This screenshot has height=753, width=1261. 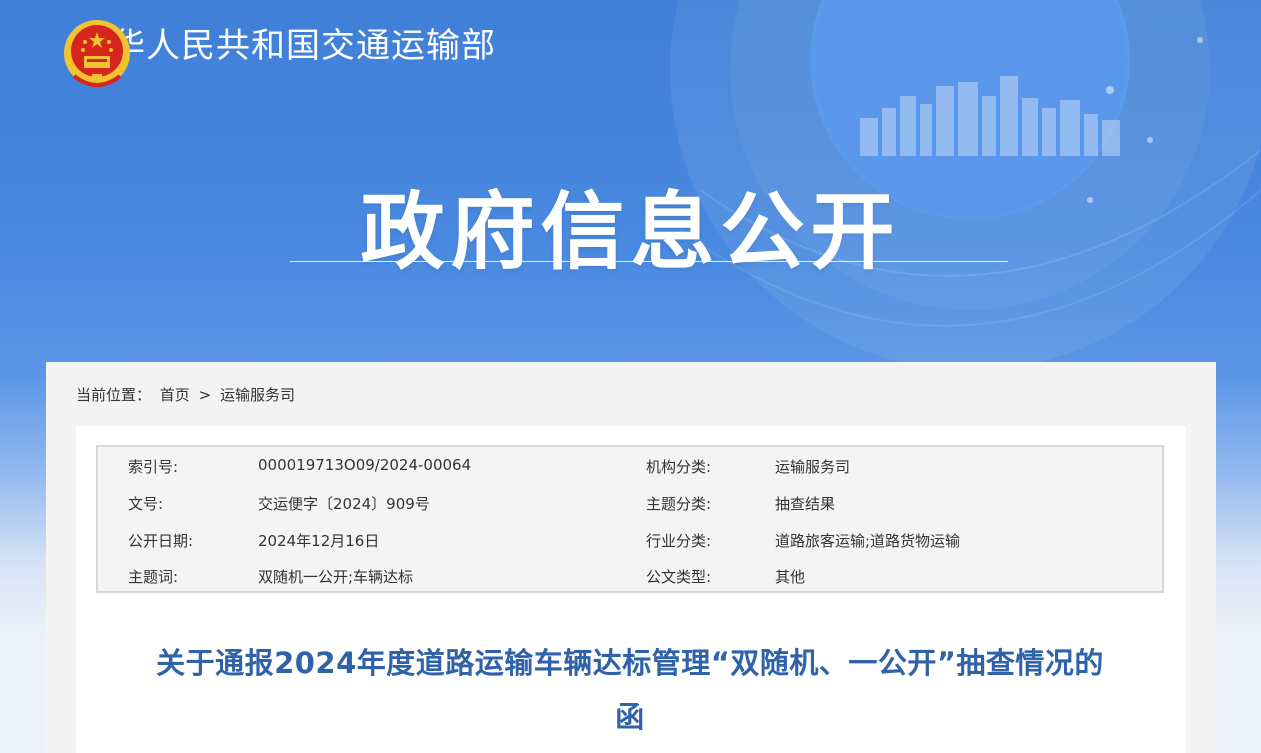 I want to click on document-number-label: 文号:, so click(x=146, y=504).